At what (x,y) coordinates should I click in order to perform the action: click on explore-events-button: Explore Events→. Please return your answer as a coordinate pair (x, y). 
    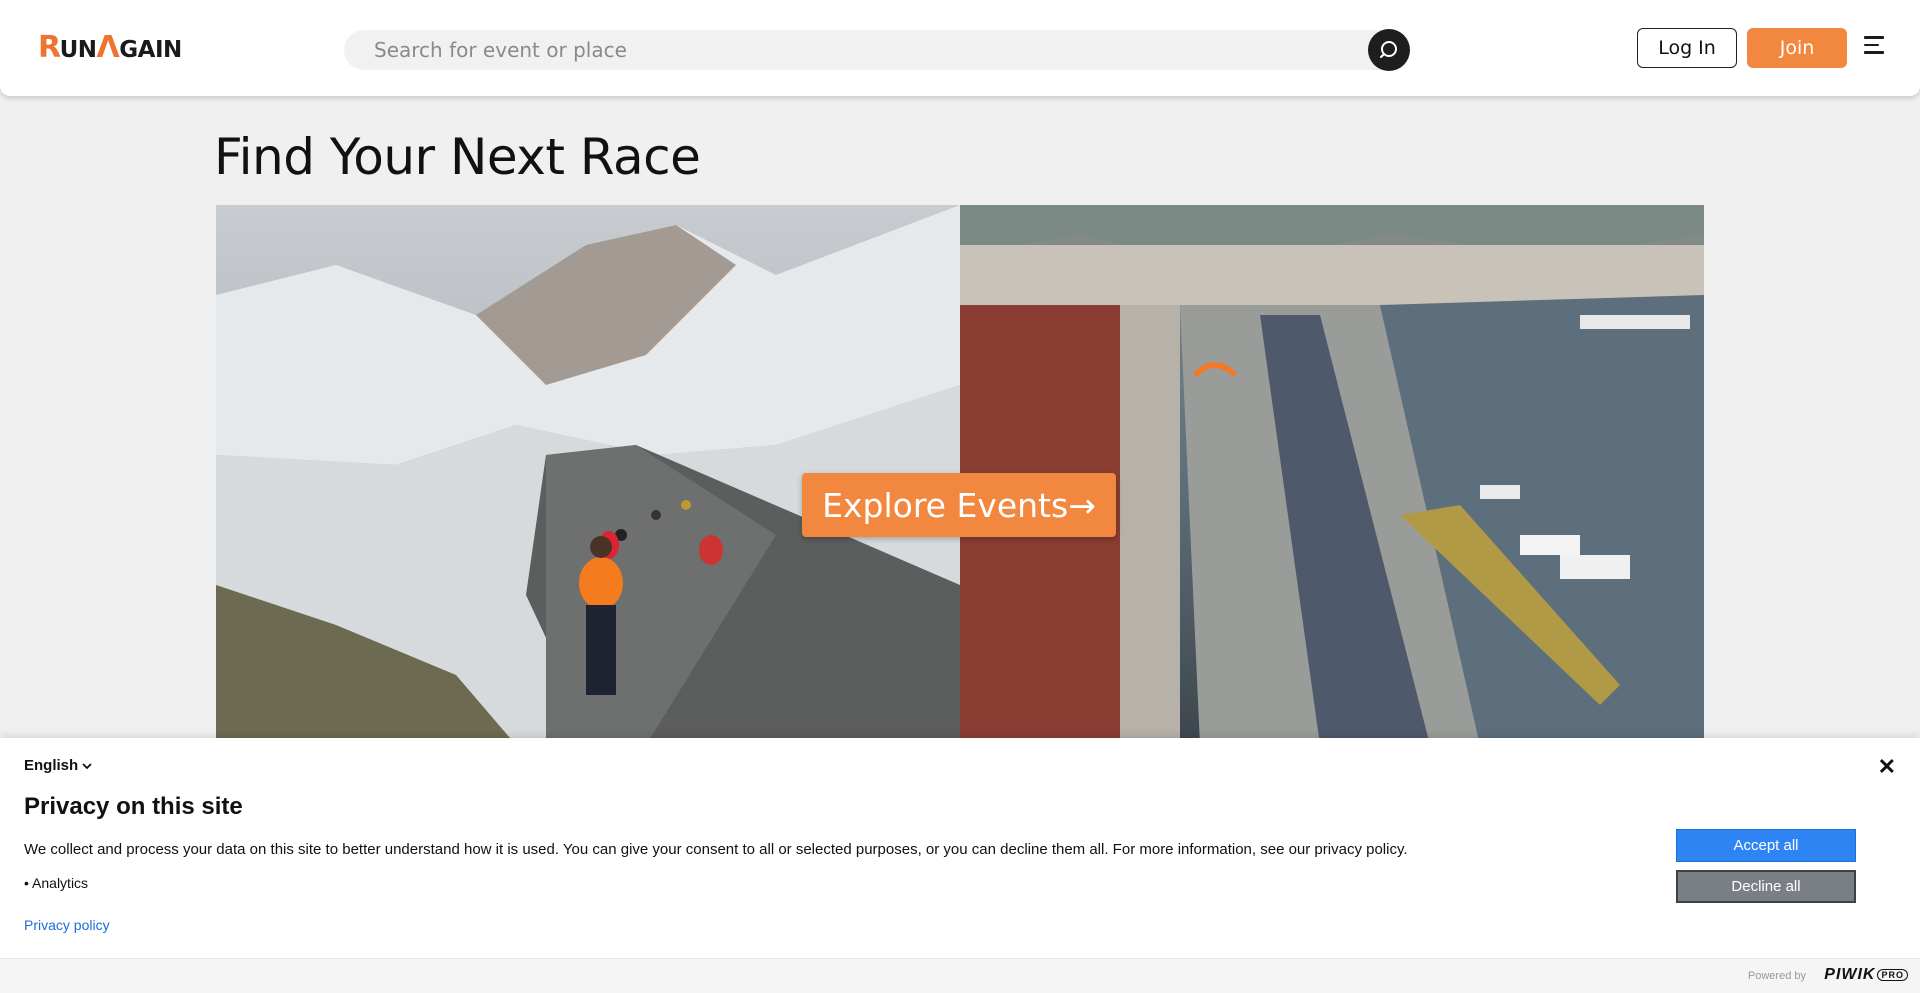
    Looking at the image, I should click on (959, 505).